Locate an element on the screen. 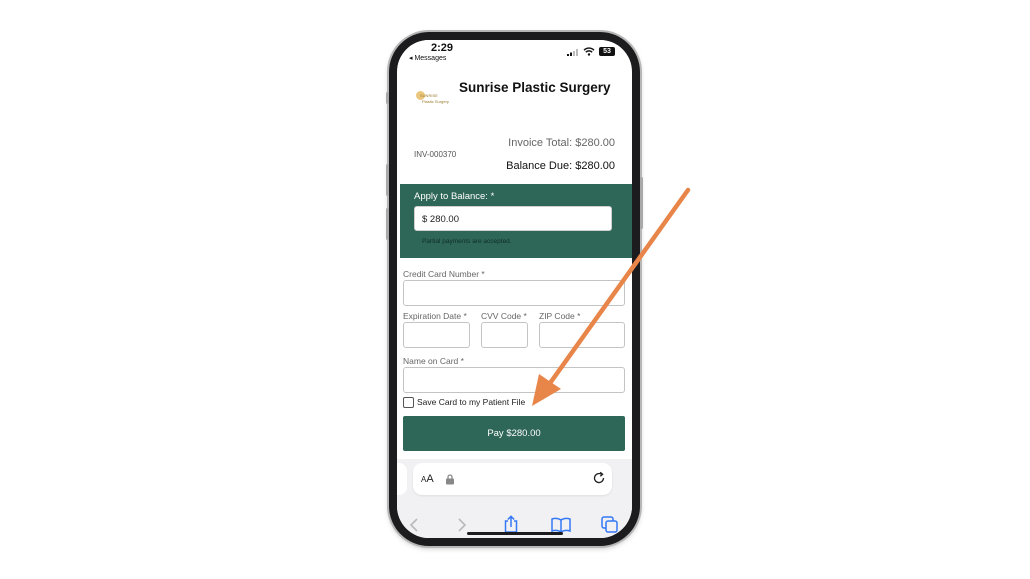 Image resolution: width=1030 pixels, height=579 pixels. expiration-date-input is located at coordinates (436, 335).